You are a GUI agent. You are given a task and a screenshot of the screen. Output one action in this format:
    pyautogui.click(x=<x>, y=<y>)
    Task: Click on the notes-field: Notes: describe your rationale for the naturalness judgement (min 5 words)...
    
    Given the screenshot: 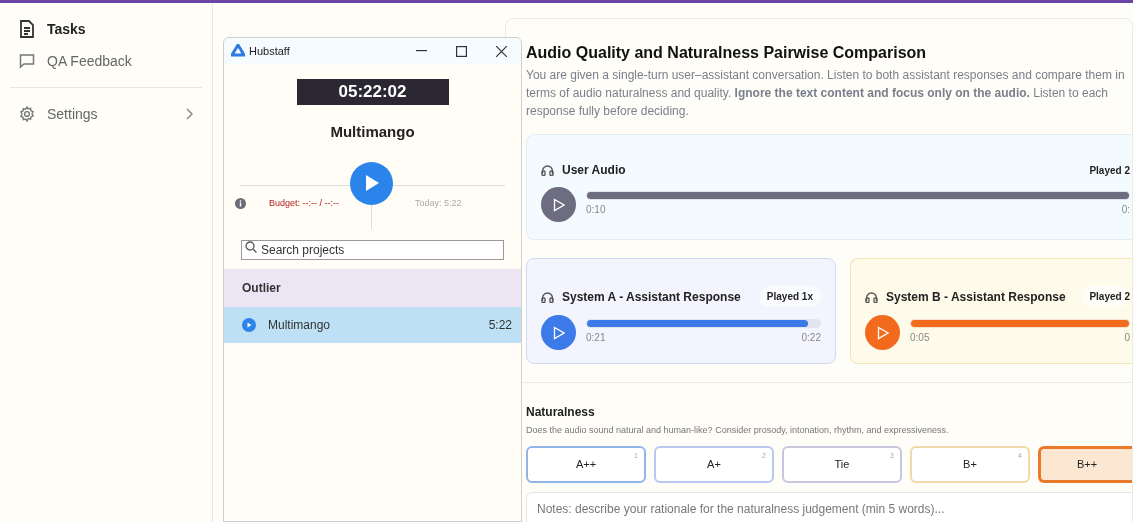 What is the action you would take?
    pyautogui.click(x=829, y=506)
    